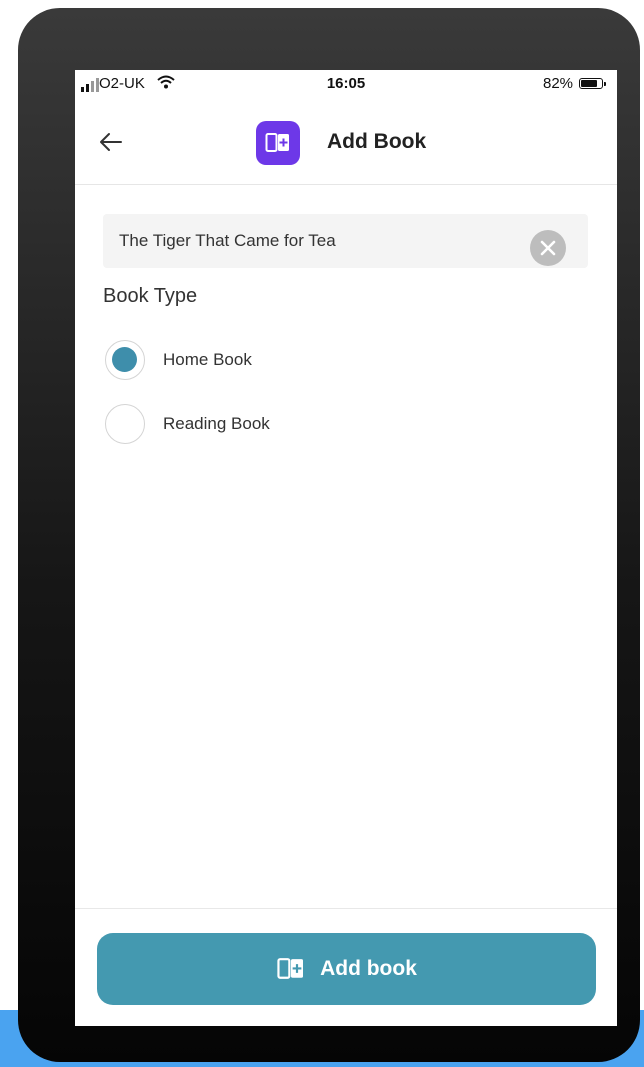  I want to click on book-title-input, so click(313, 241).